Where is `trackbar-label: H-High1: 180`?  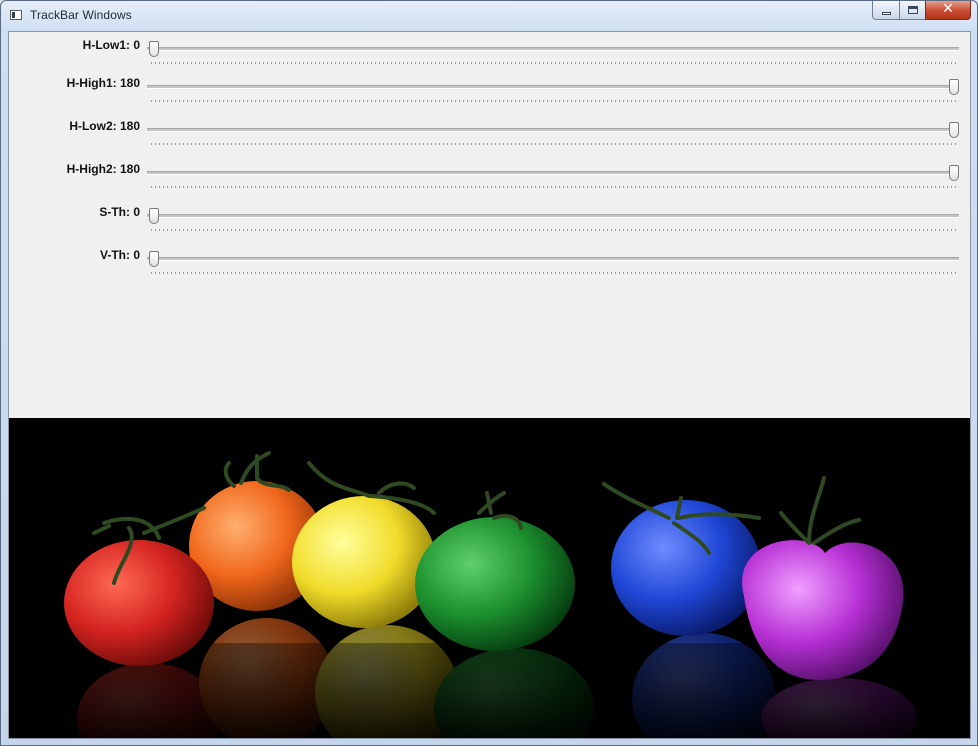
trackbar-label: H-High1: 180 is located at coordinates (103, 83).